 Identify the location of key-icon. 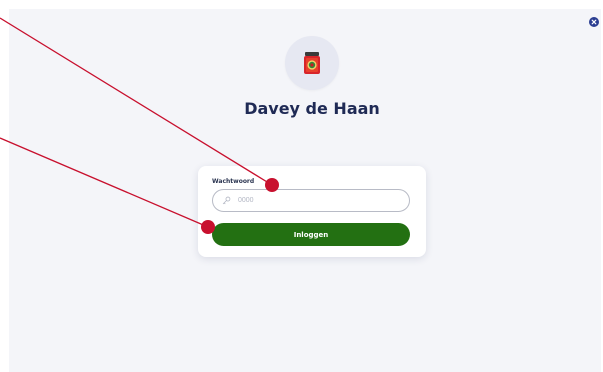
(226, 200).